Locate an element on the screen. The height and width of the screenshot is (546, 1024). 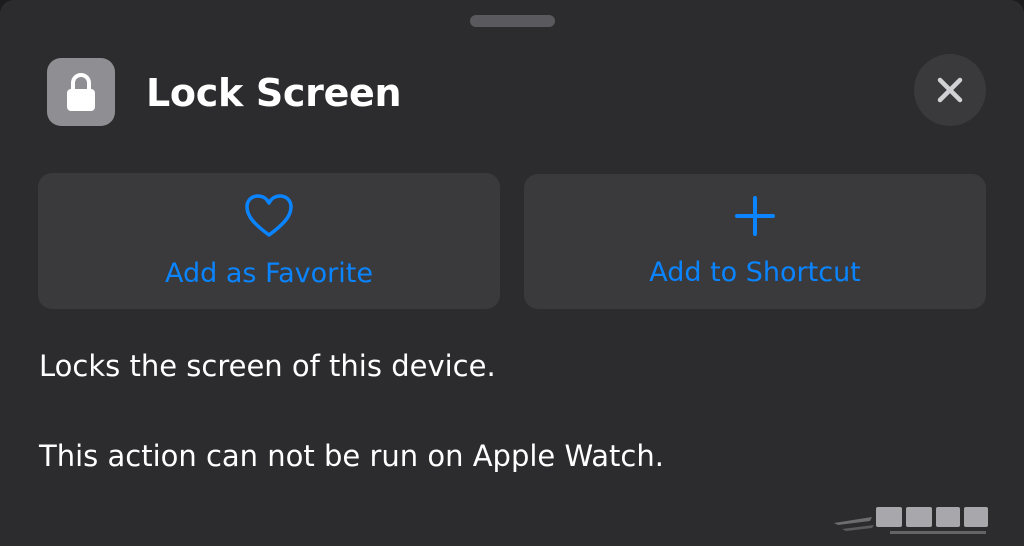
close-button is located at coordinates (950, 90).